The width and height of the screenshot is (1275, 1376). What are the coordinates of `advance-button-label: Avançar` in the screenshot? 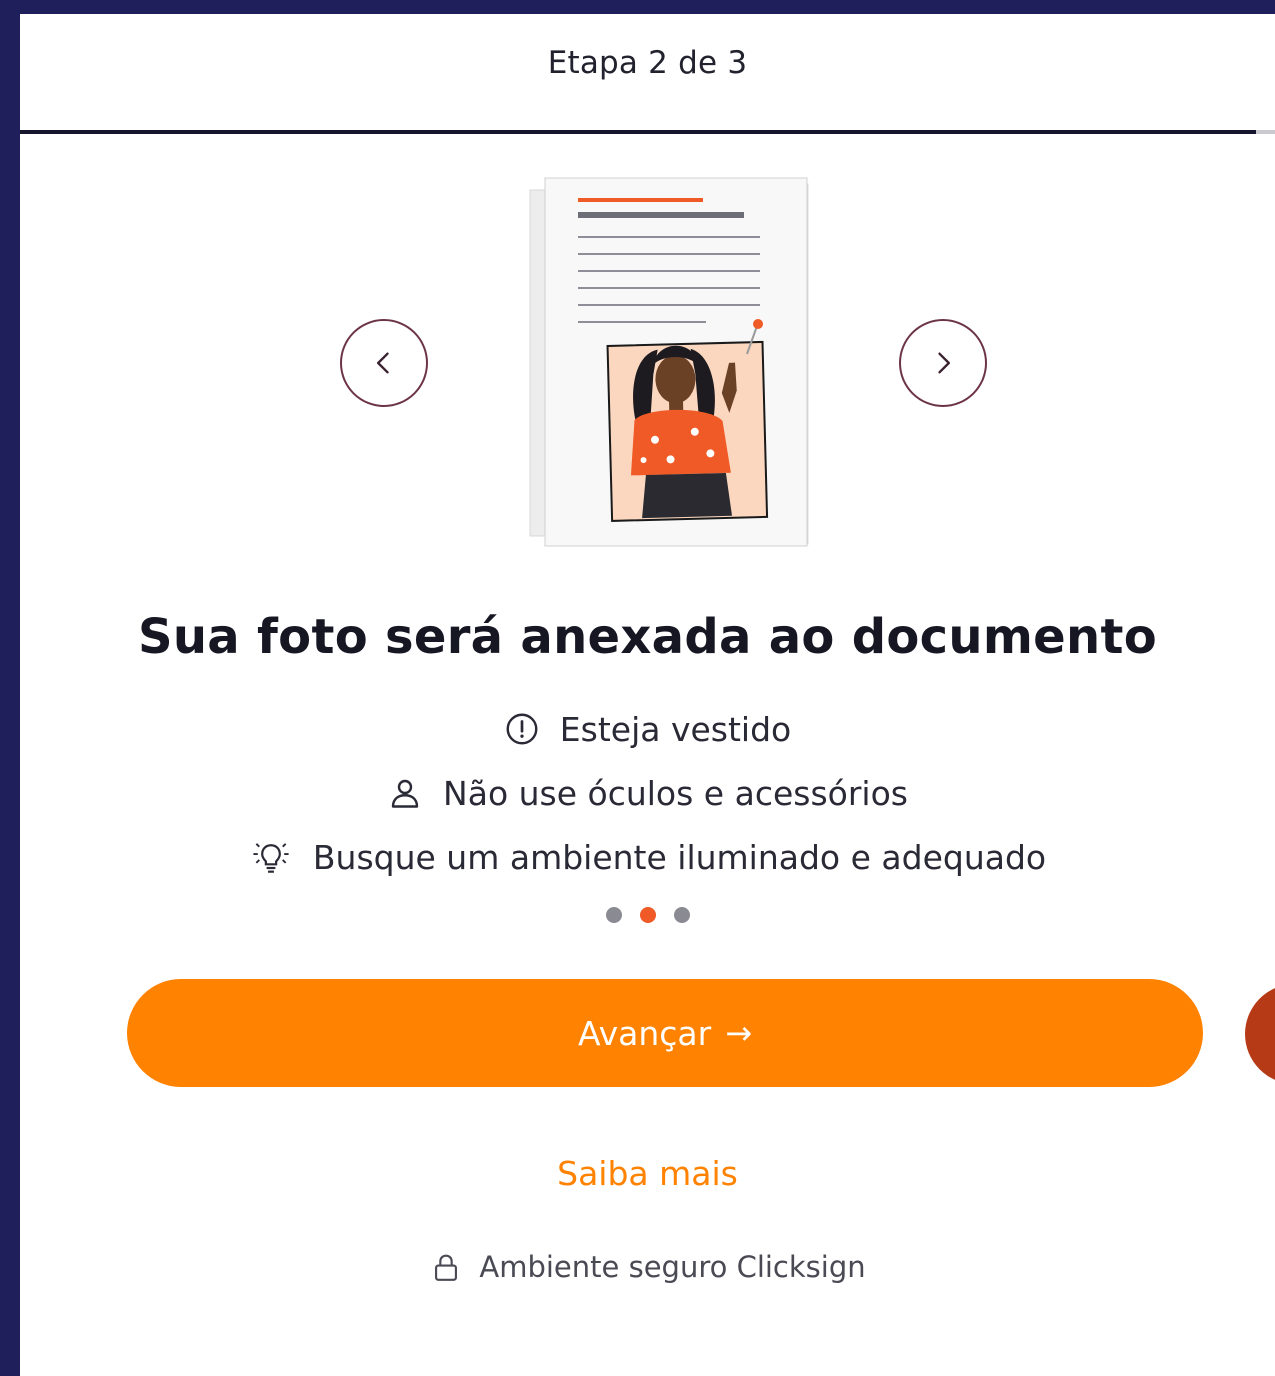 It's located at (644, 1033).